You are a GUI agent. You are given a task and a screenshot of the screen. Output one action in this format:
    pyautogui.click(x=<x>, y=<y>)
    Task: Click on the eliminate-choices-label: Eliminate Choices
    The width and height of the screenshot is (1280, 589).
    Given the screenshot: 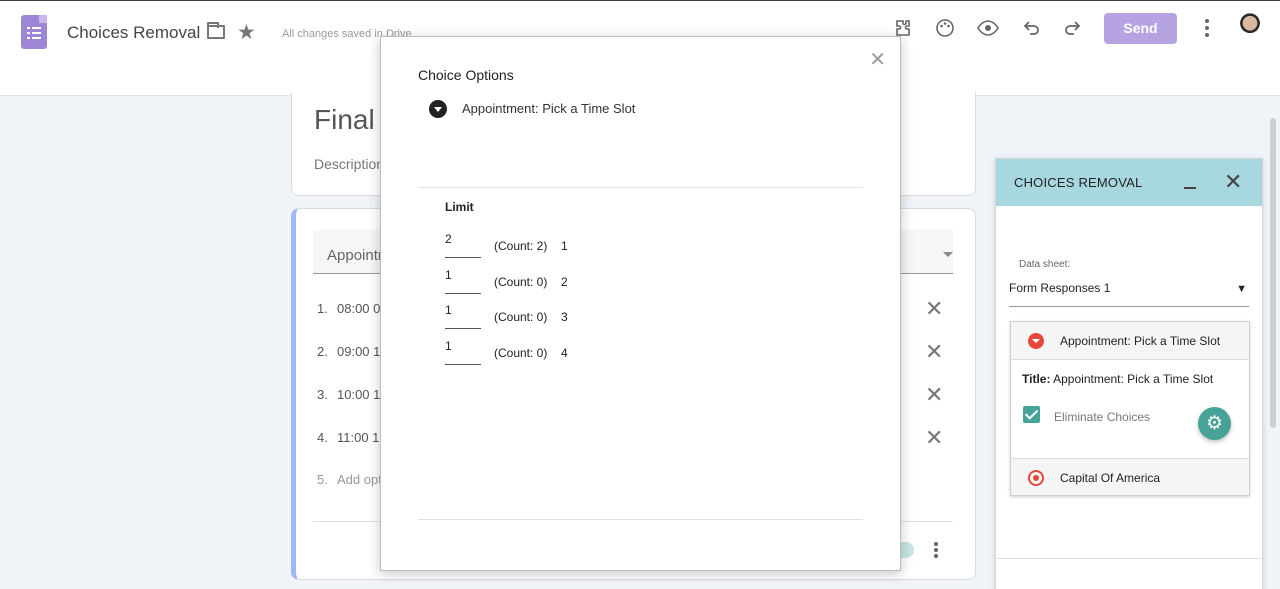 What is the action you would take?
    pyautogui.click(x=1102, y=417)
    